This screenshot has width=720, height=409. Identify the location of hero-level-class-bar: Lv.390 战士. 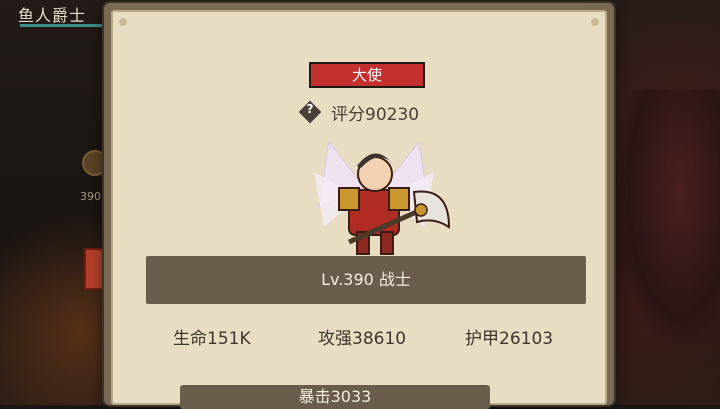
(366, 280).